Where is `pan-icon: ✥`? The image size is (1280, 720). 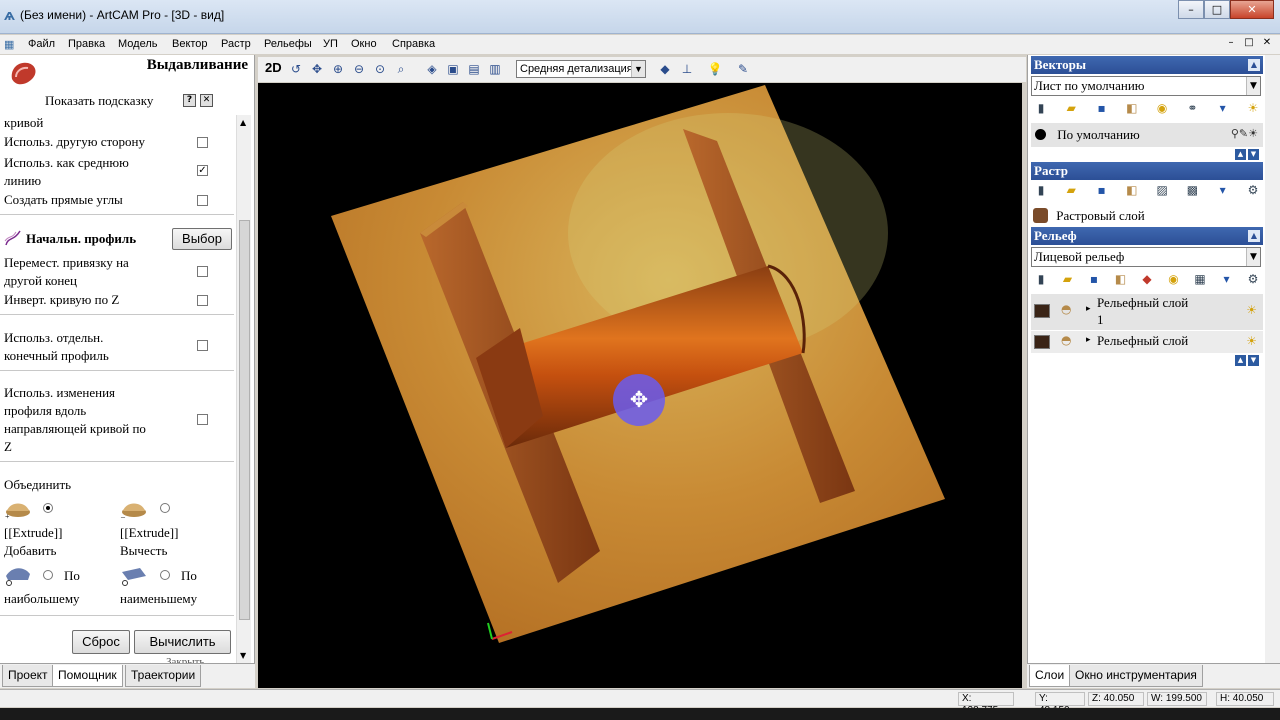 pan-icon: ✥ is located at coordinates (317, 69).